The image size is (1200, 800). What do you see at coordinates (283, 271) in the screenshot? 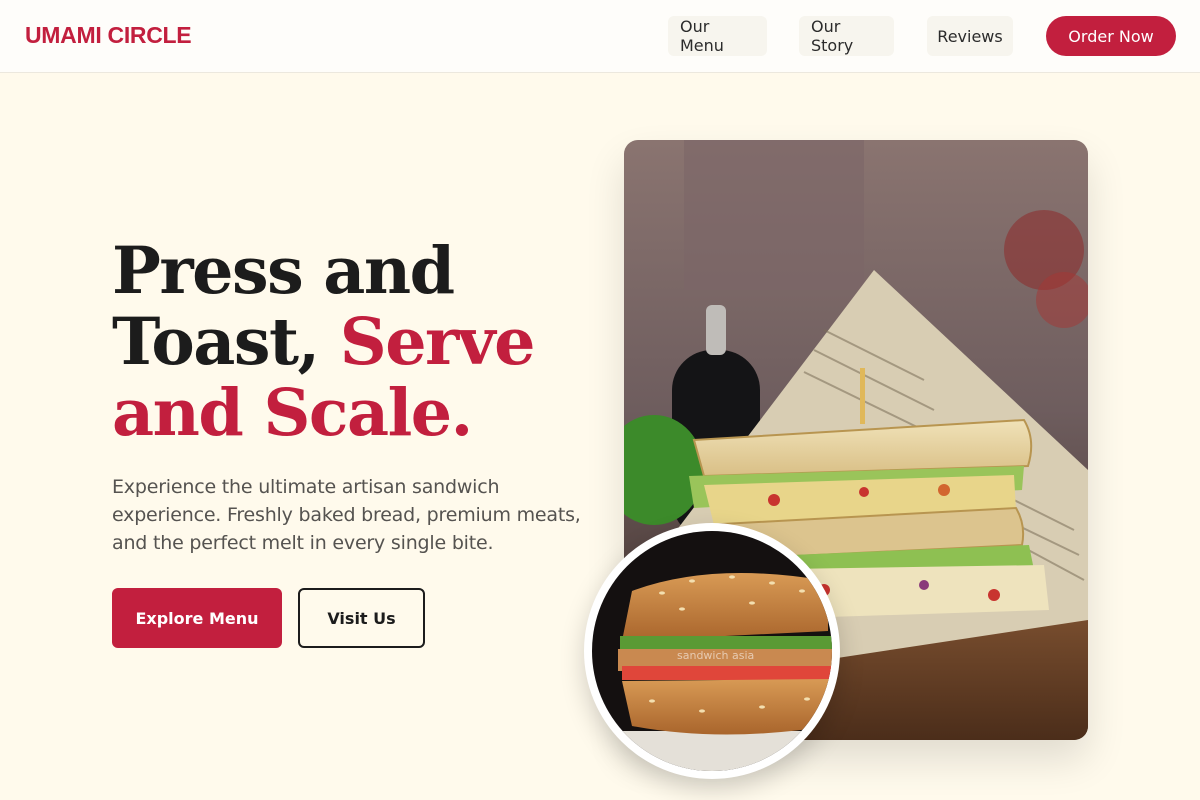
I see `headline-line-1: Press and` at bounding box center [283, 271].